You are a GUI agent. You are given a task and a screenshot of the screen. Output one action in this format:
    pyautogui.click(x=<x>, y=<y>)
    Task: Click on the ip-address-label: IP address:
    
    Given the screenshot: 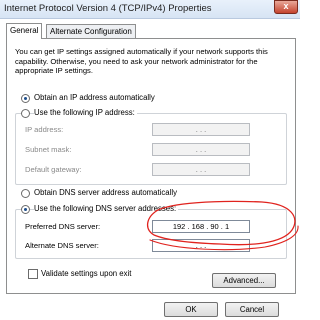 What is the action you would take?
    pyautogui.click(x=44, y=129)
    